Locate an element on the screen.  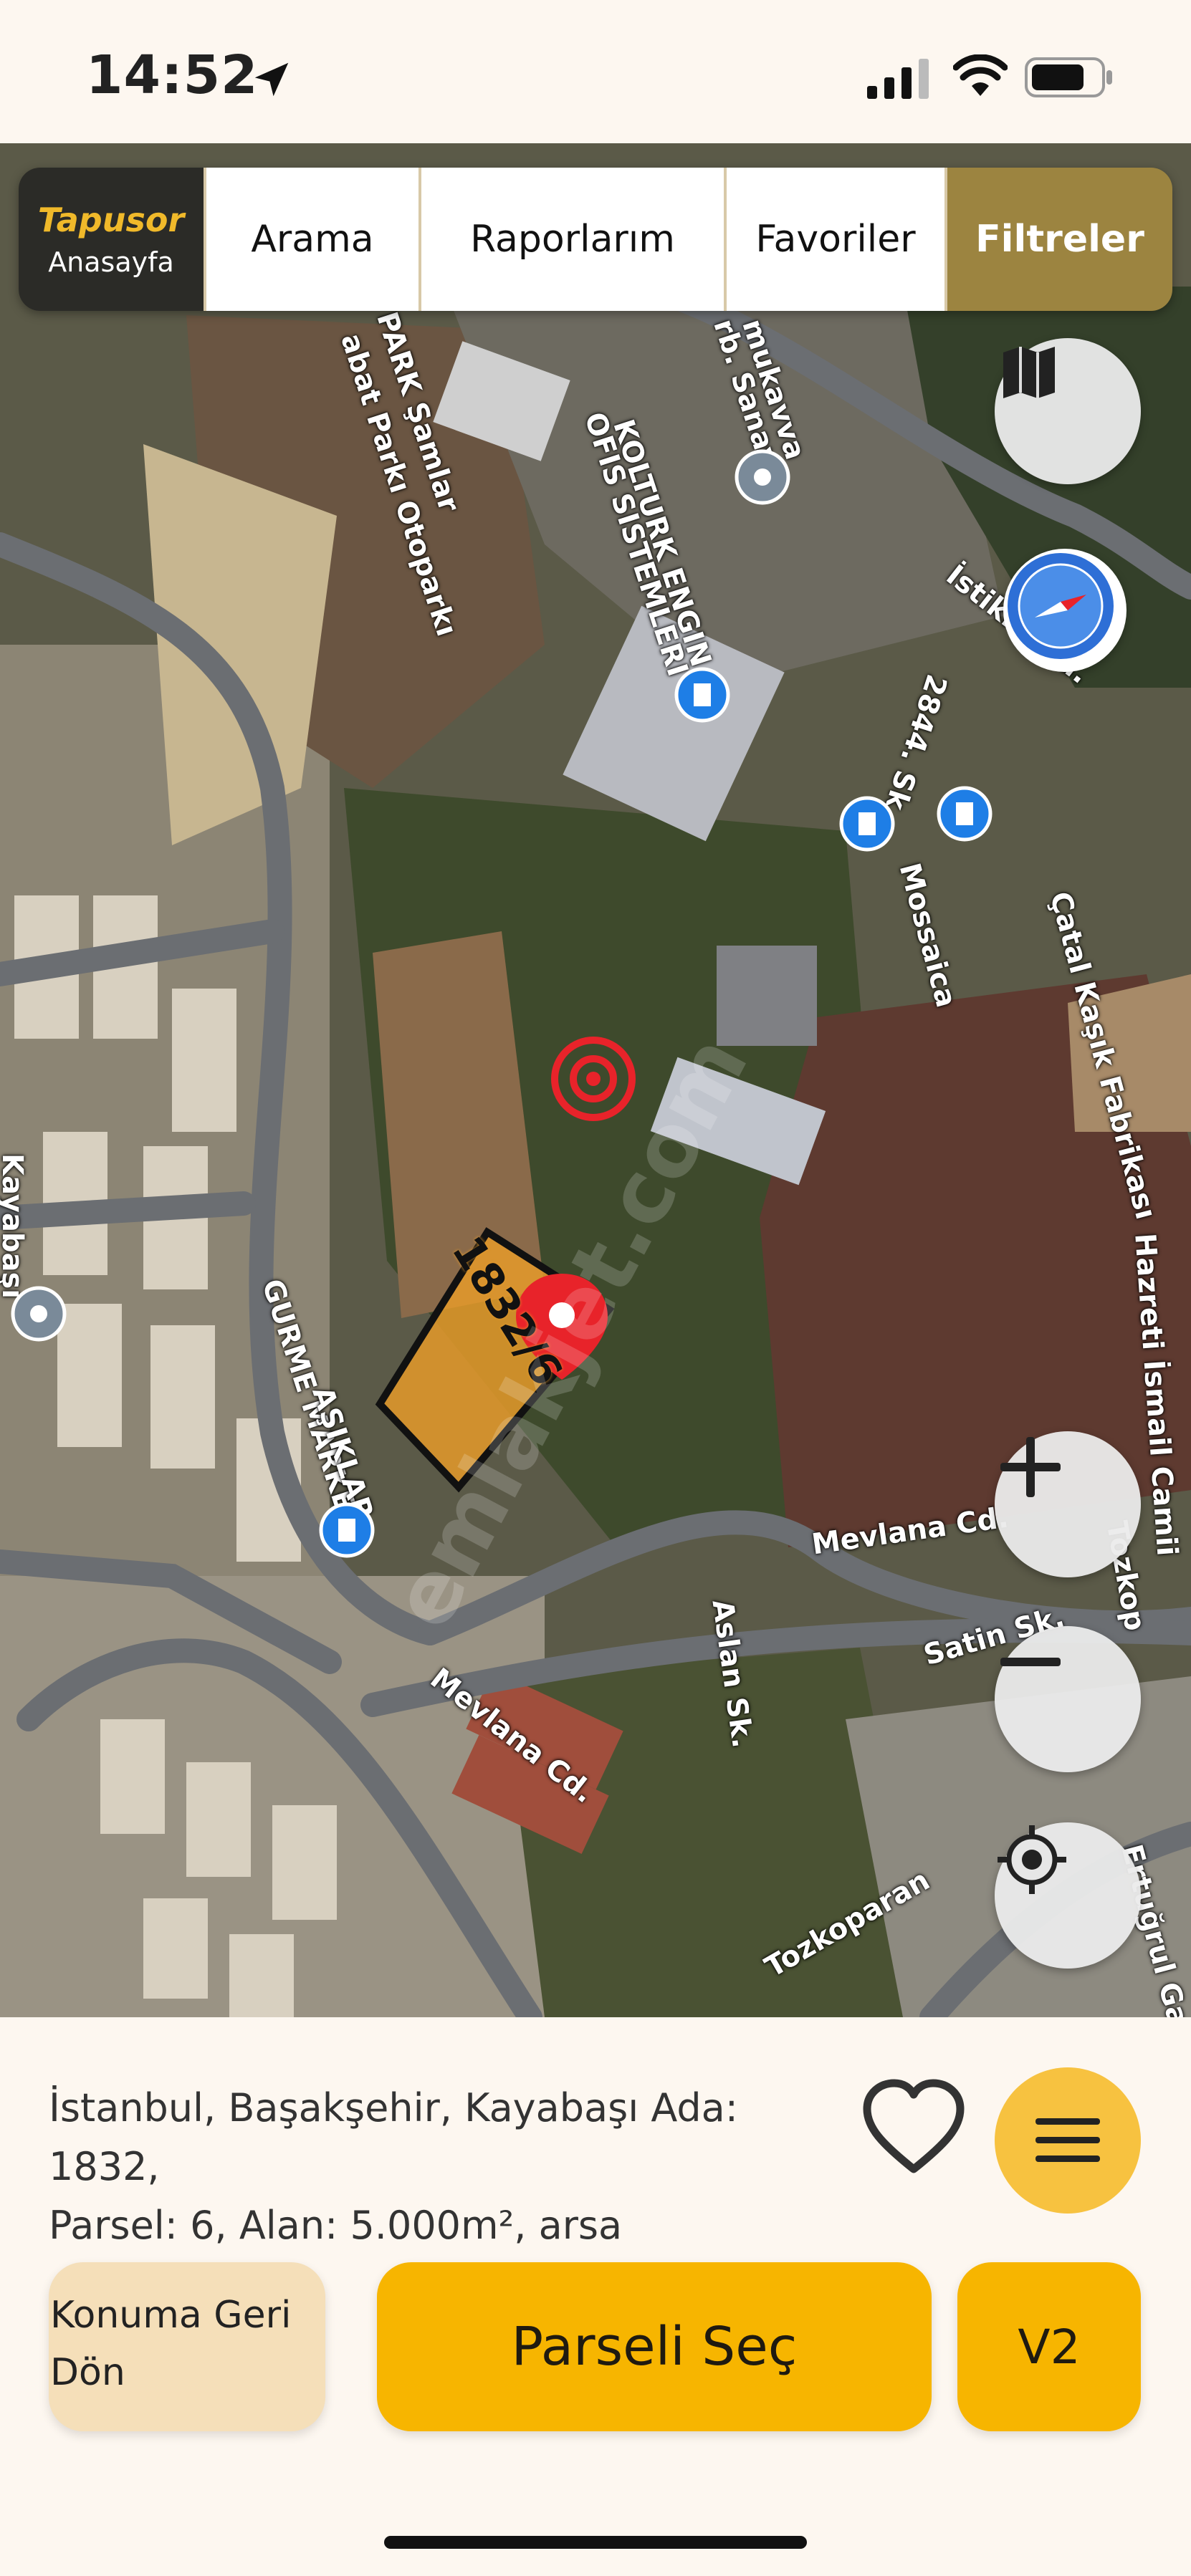
zoom-out-button is located at coordinates (1068, 1699).